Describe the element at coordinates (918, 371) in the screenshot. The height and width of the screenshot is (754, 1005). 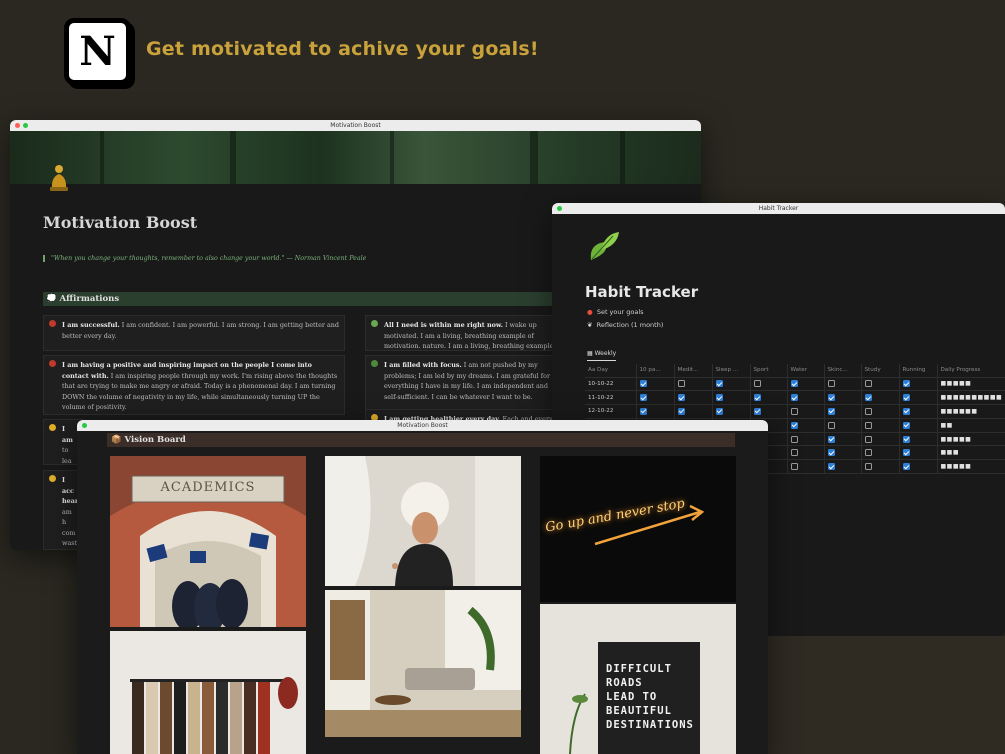
I see `column-header: Running` at that location.